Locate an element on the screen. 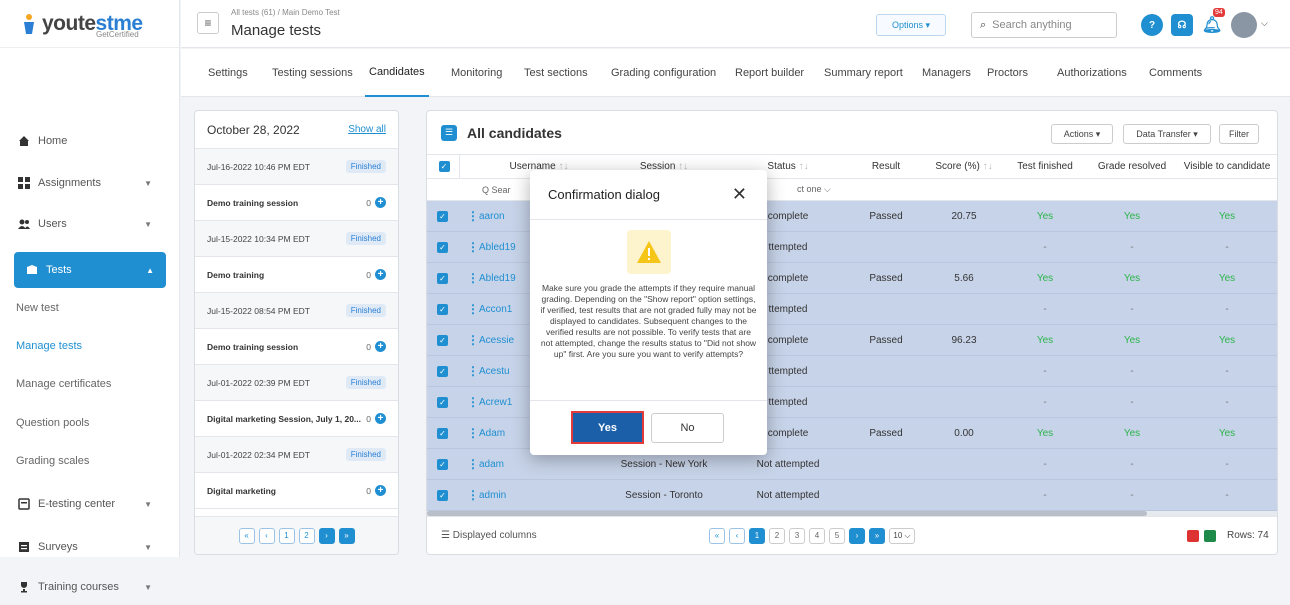 The width and height of the screenshot is (1290, 605). warning-icon is located at coordinates (649, 252).